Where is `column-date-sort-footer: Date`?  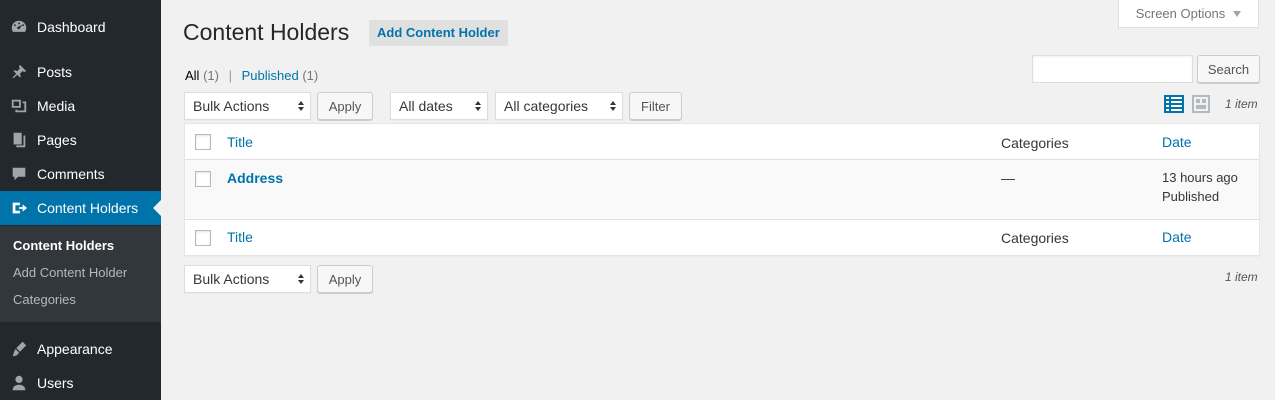 column-date-sort-footer: Date is located at coordinates (1177, 237).